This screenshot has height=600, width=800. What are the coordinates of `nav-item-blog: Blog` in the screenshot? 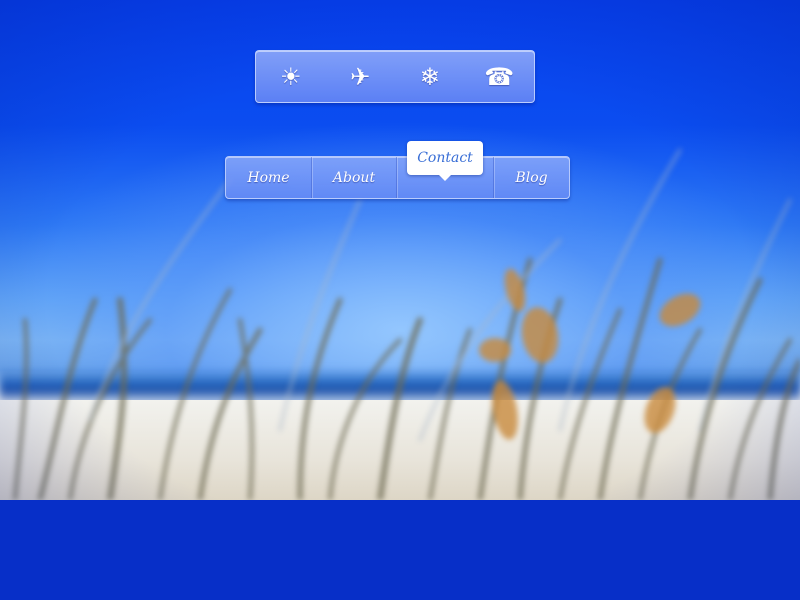 It's located at (531, 177).